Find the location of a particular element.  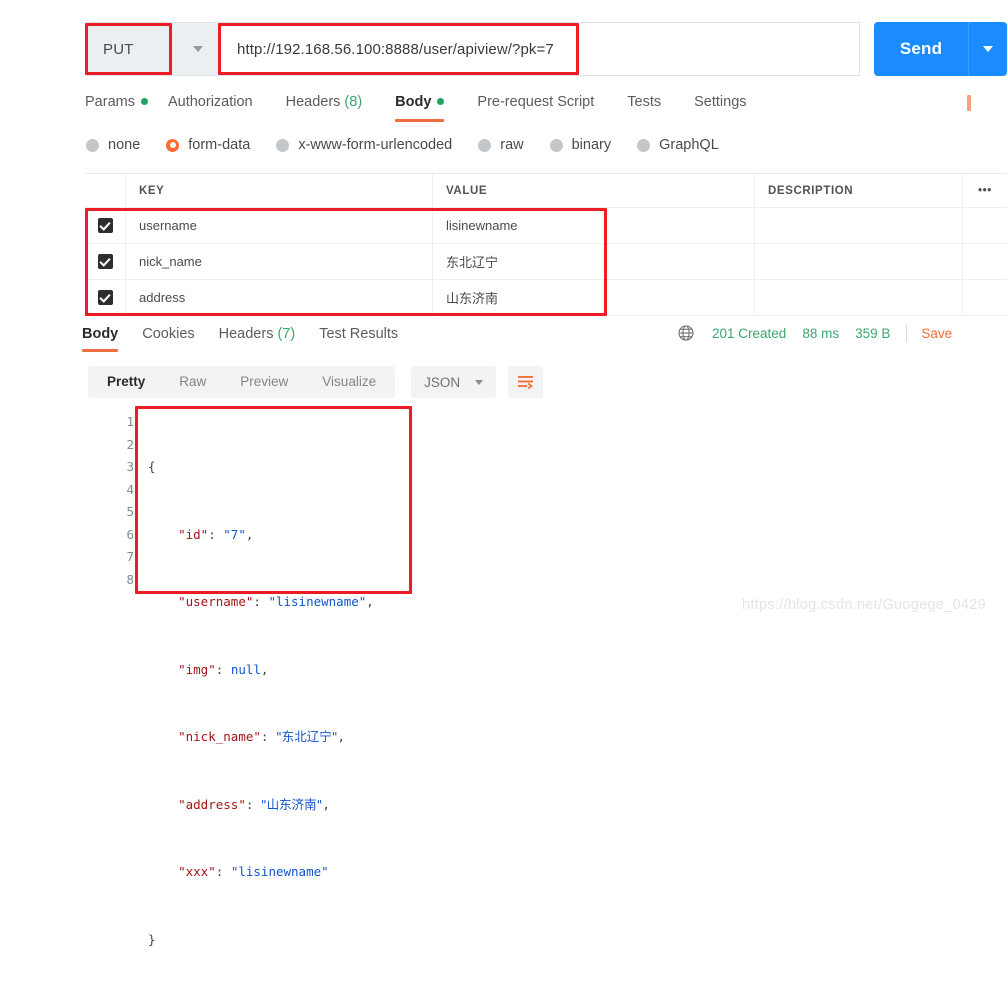

line-number: 6 is located at coordinates (130, 534).